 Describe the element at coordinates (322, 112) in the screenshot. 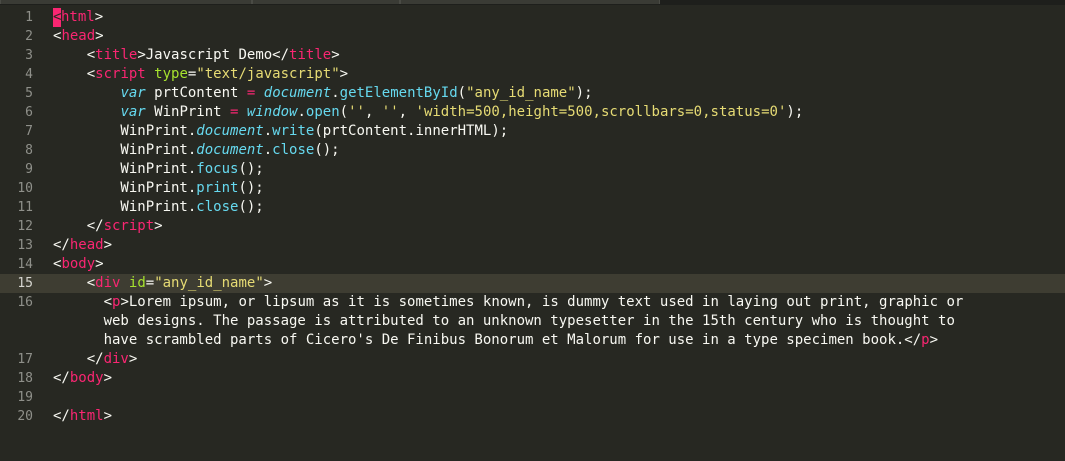

I see `code-token: open` at that location.